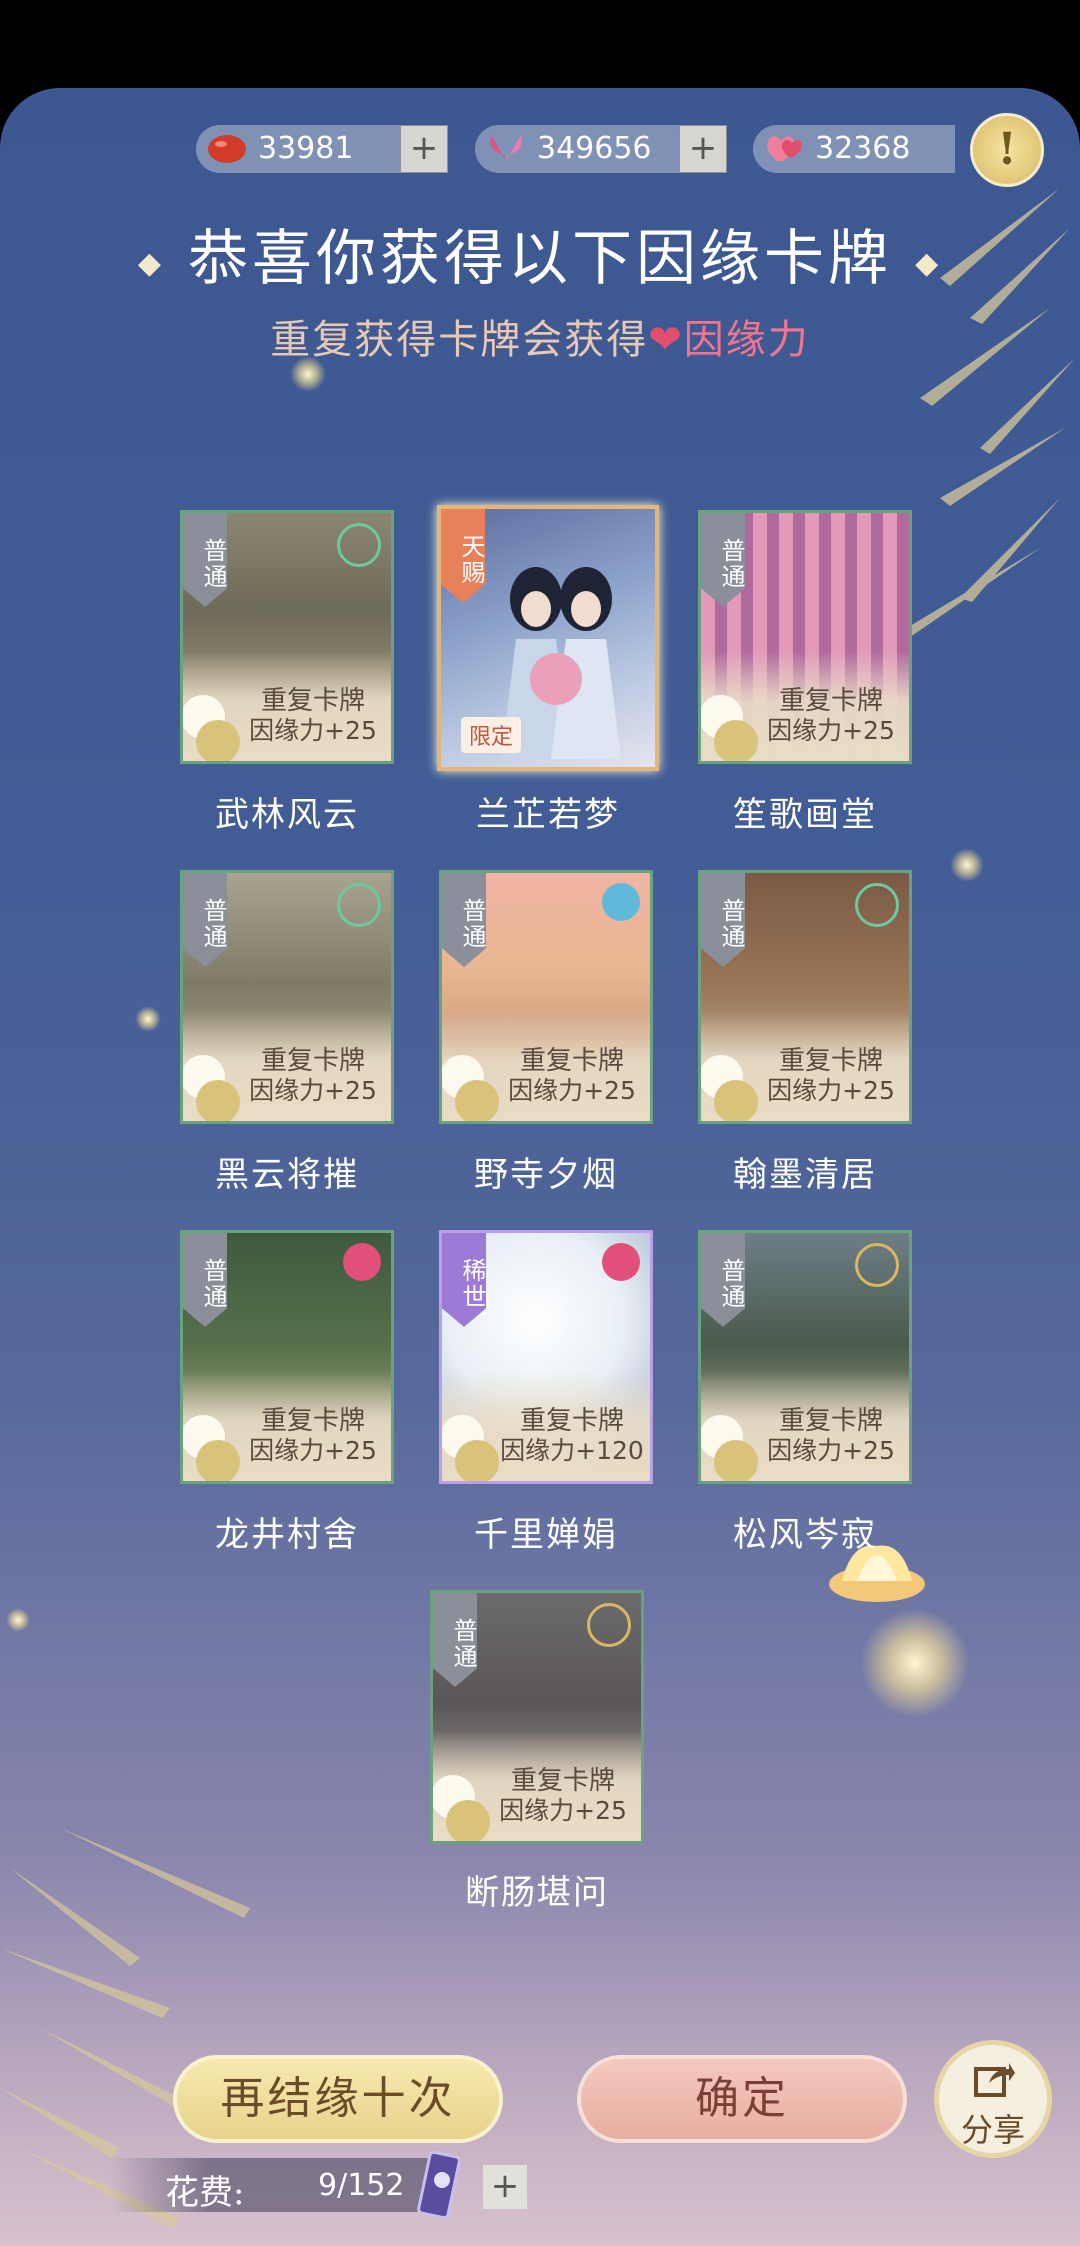  What do you see at coordinates (703, 149) in the screenshot?
I see `add-butterfly-button: +` at bounding box center [703, 149].